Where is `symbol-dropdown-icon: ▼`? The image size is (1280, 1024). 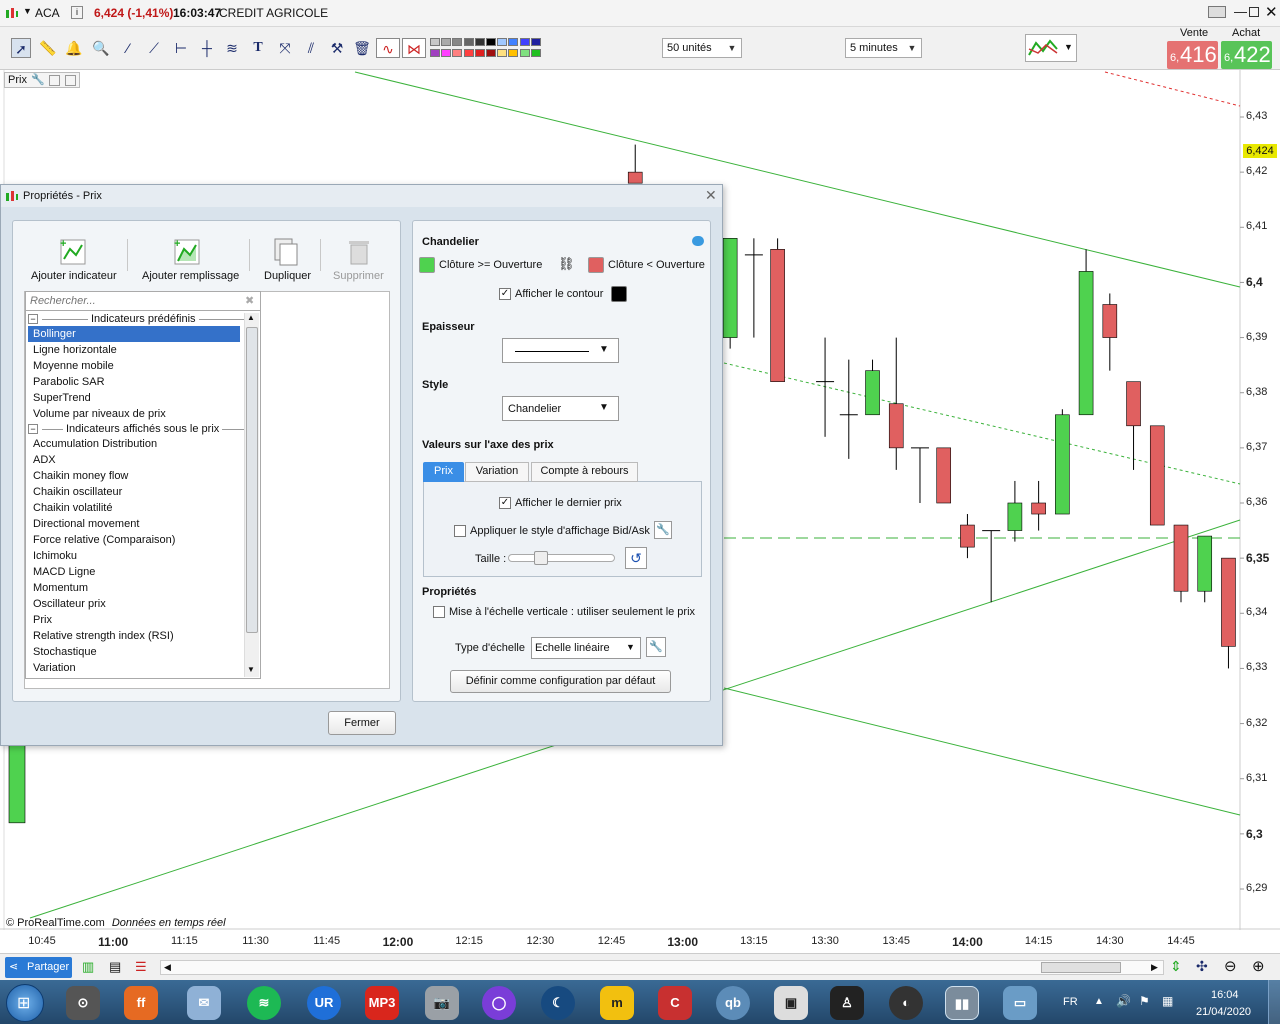 symbol-dropdown-icon: ▼ is located at coordinates (27, 11).